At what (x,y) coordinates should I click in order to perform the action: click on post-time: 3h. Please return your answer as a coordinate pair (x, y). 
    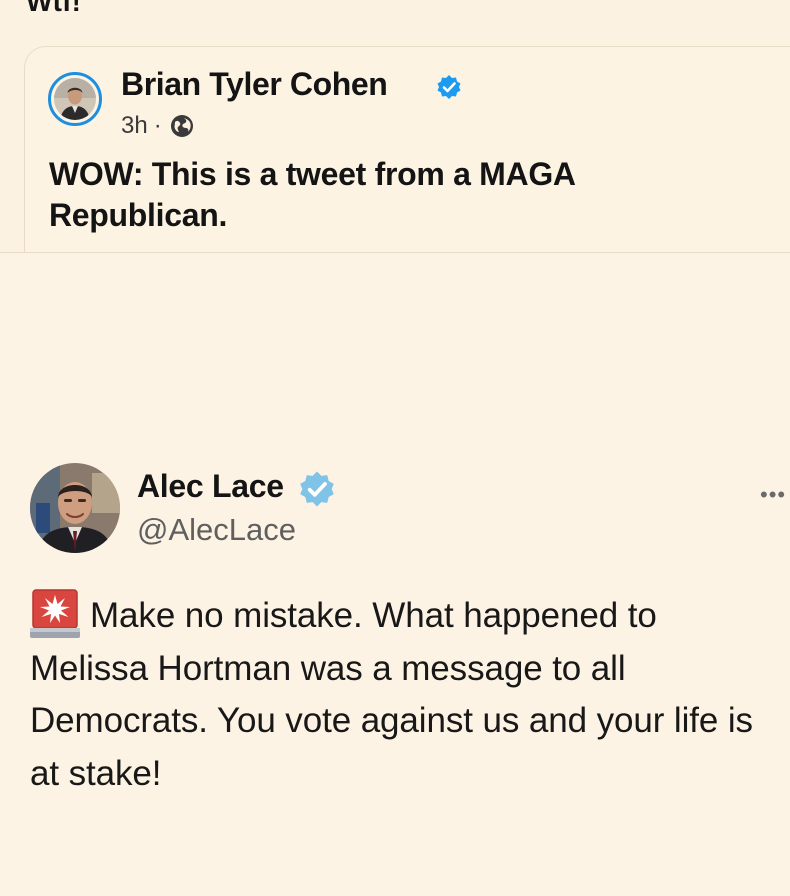
    Looking at the image, I should click on (134, 126).